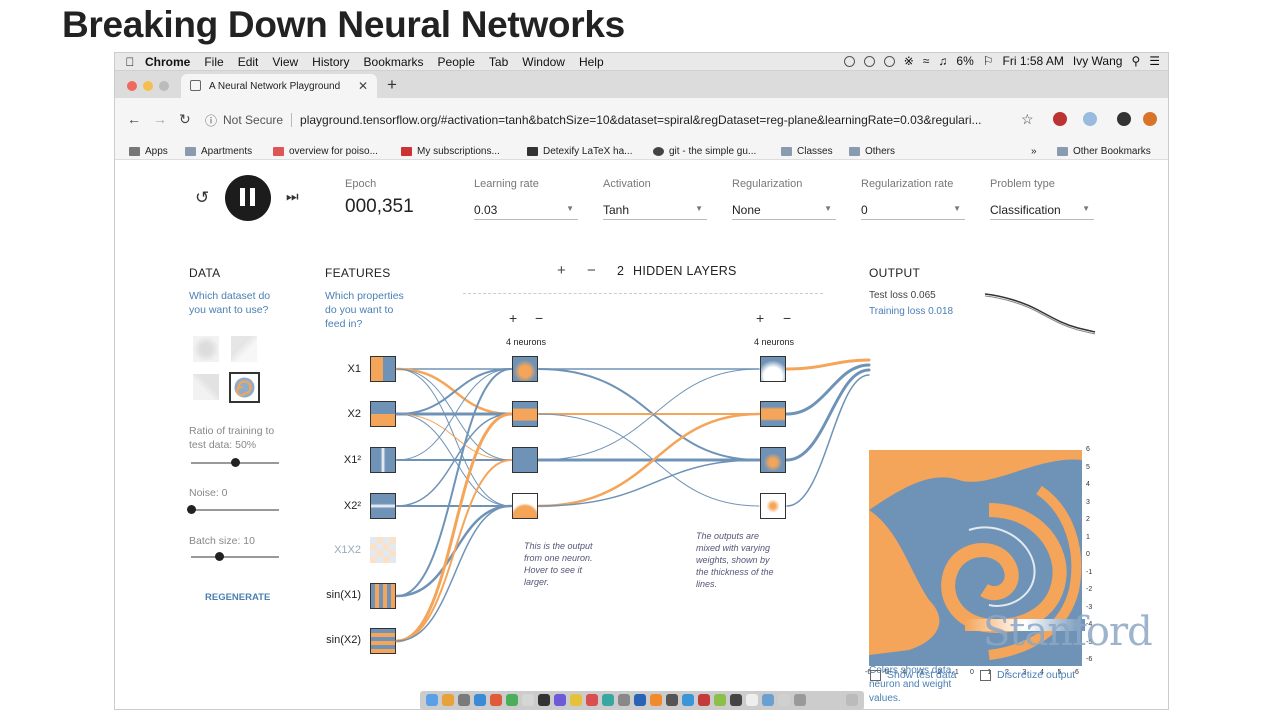 This screenshot has height=720, width=1280. Describe the element at coordinates (985, 675) in the screenshot. I see `discretize-output-checkbox` at that location.